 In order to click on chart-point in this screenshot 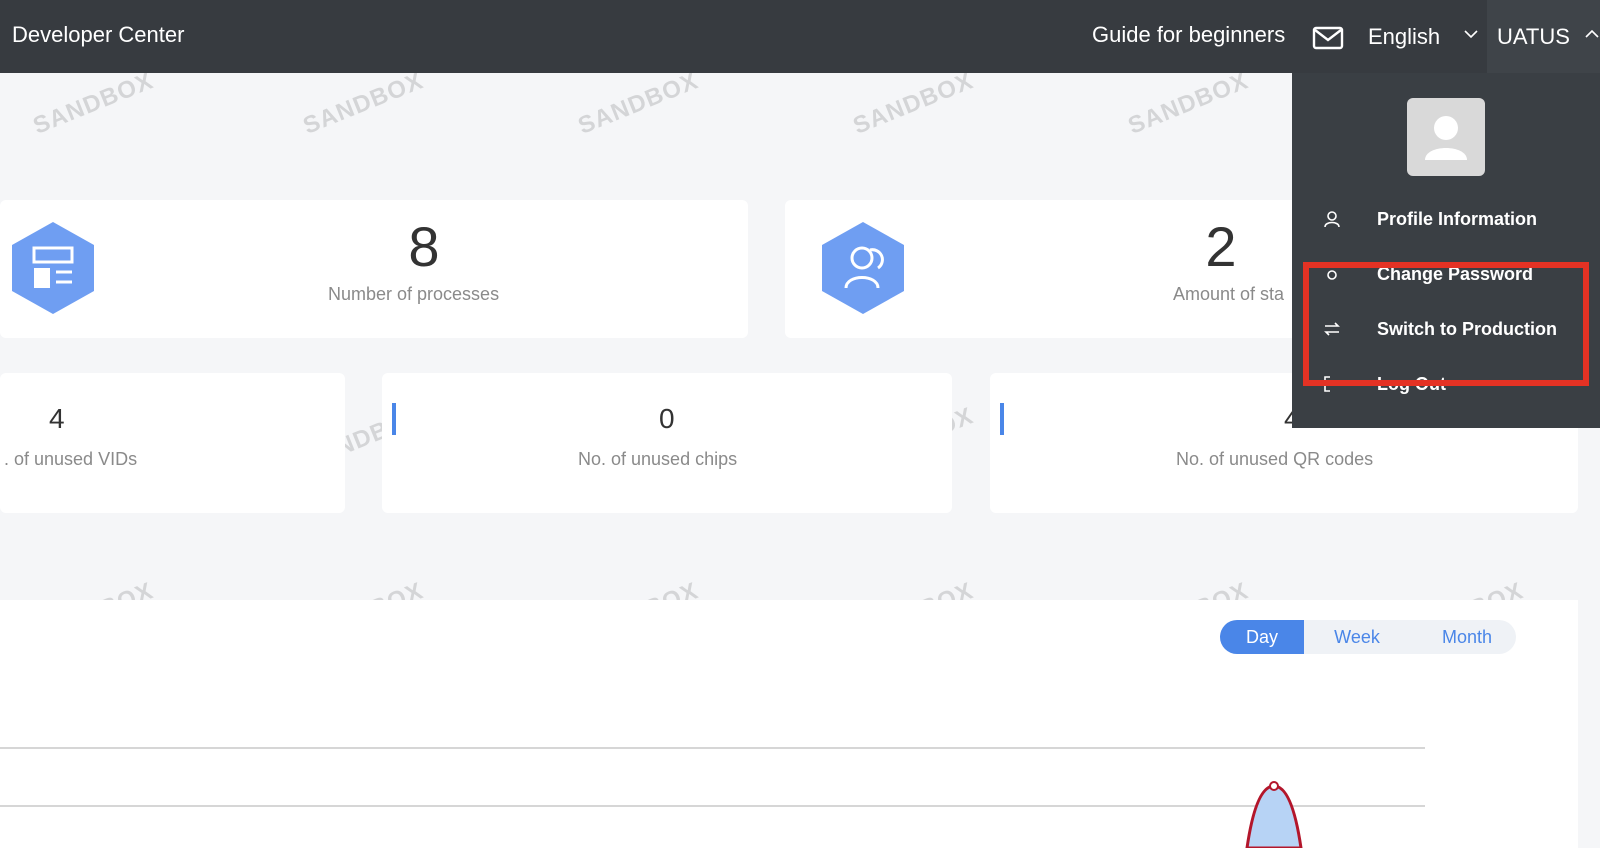, I will do `click(1274, 786)`.